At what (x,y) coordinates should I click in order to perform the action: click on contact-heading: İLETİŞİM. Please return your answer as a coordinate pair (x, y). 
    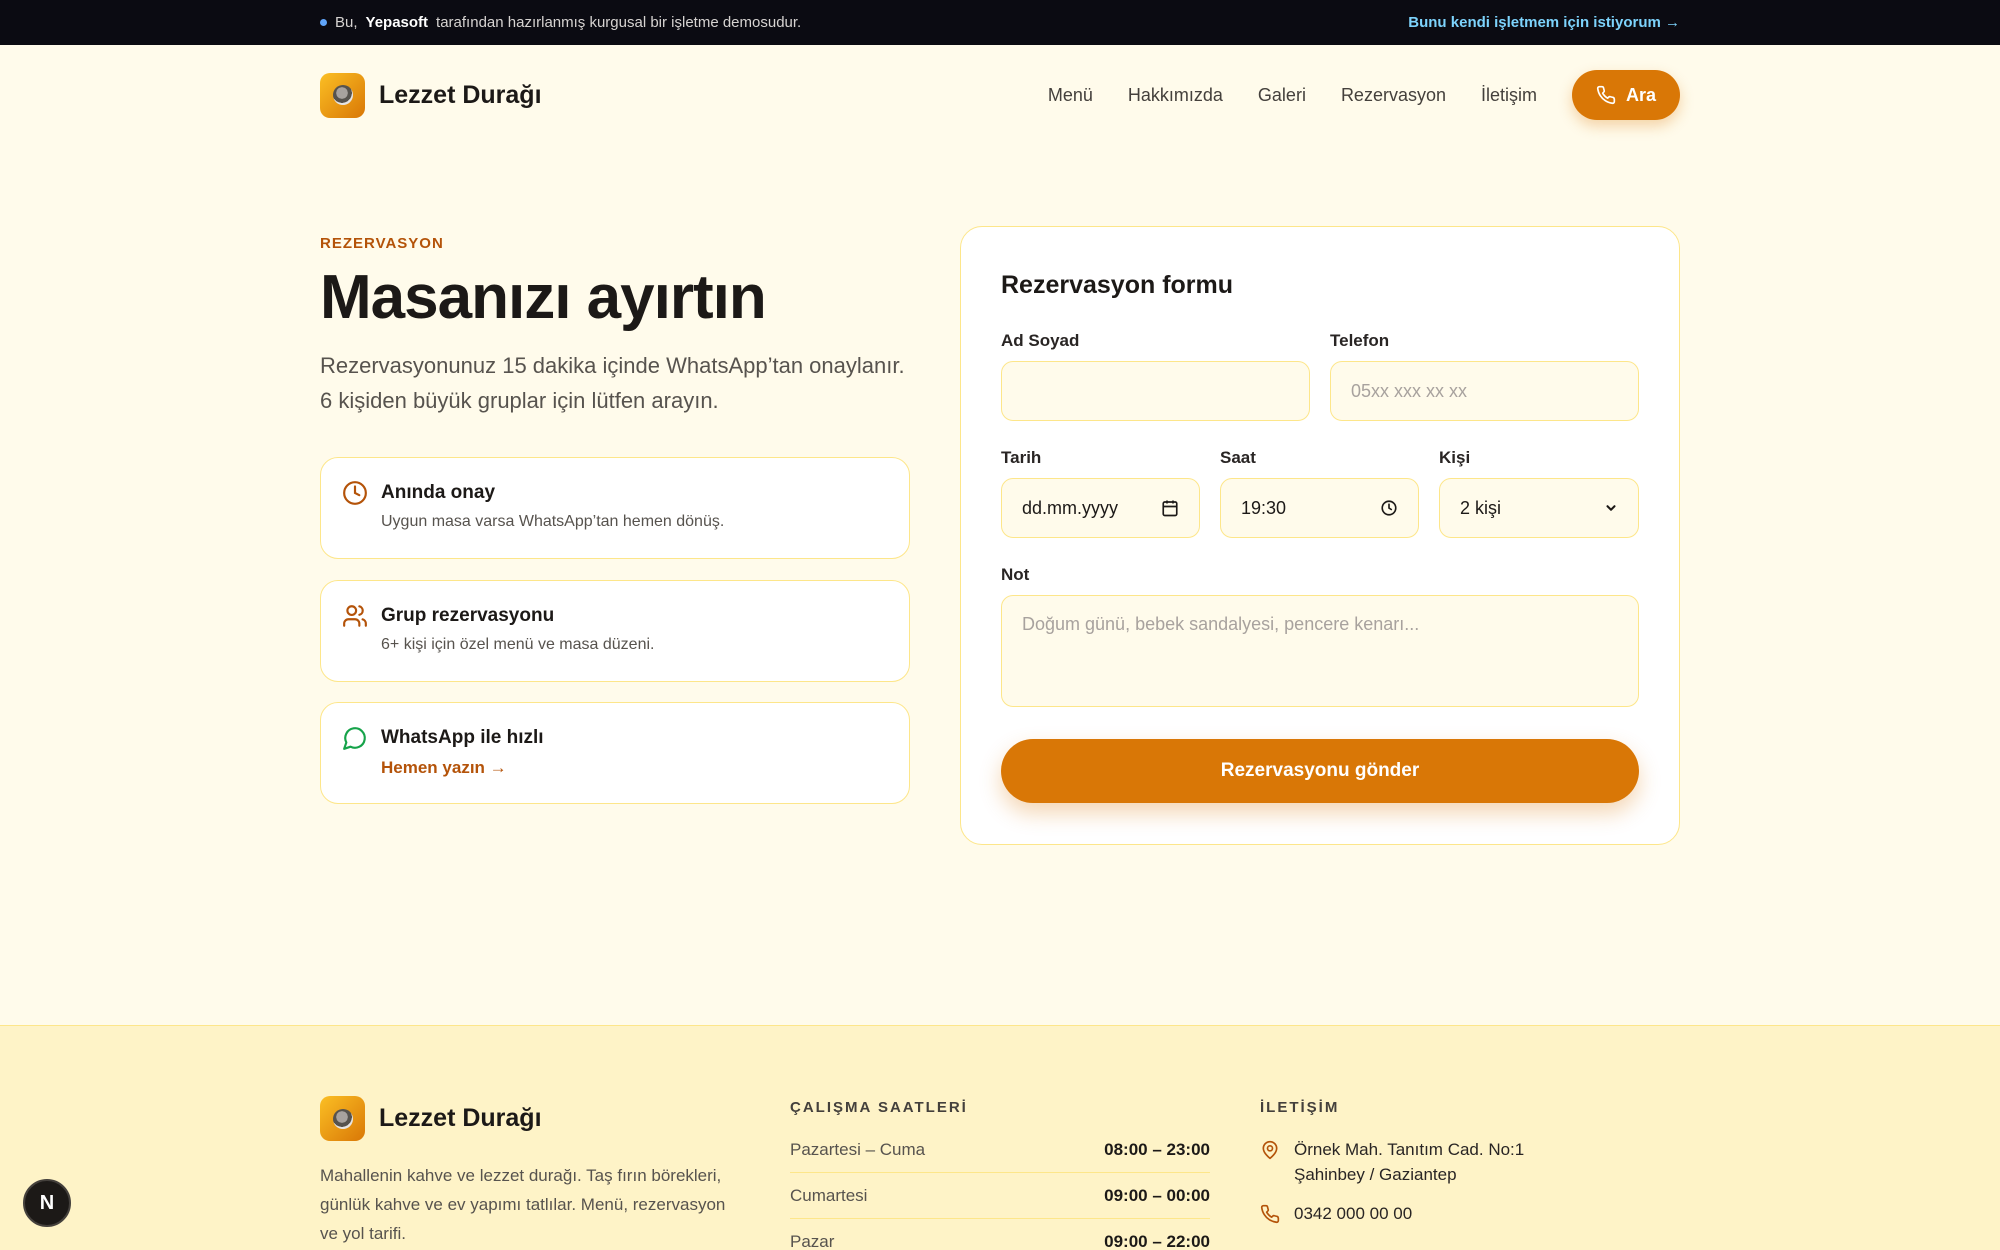
    Looking at the image, I should click on (1300, 1107).